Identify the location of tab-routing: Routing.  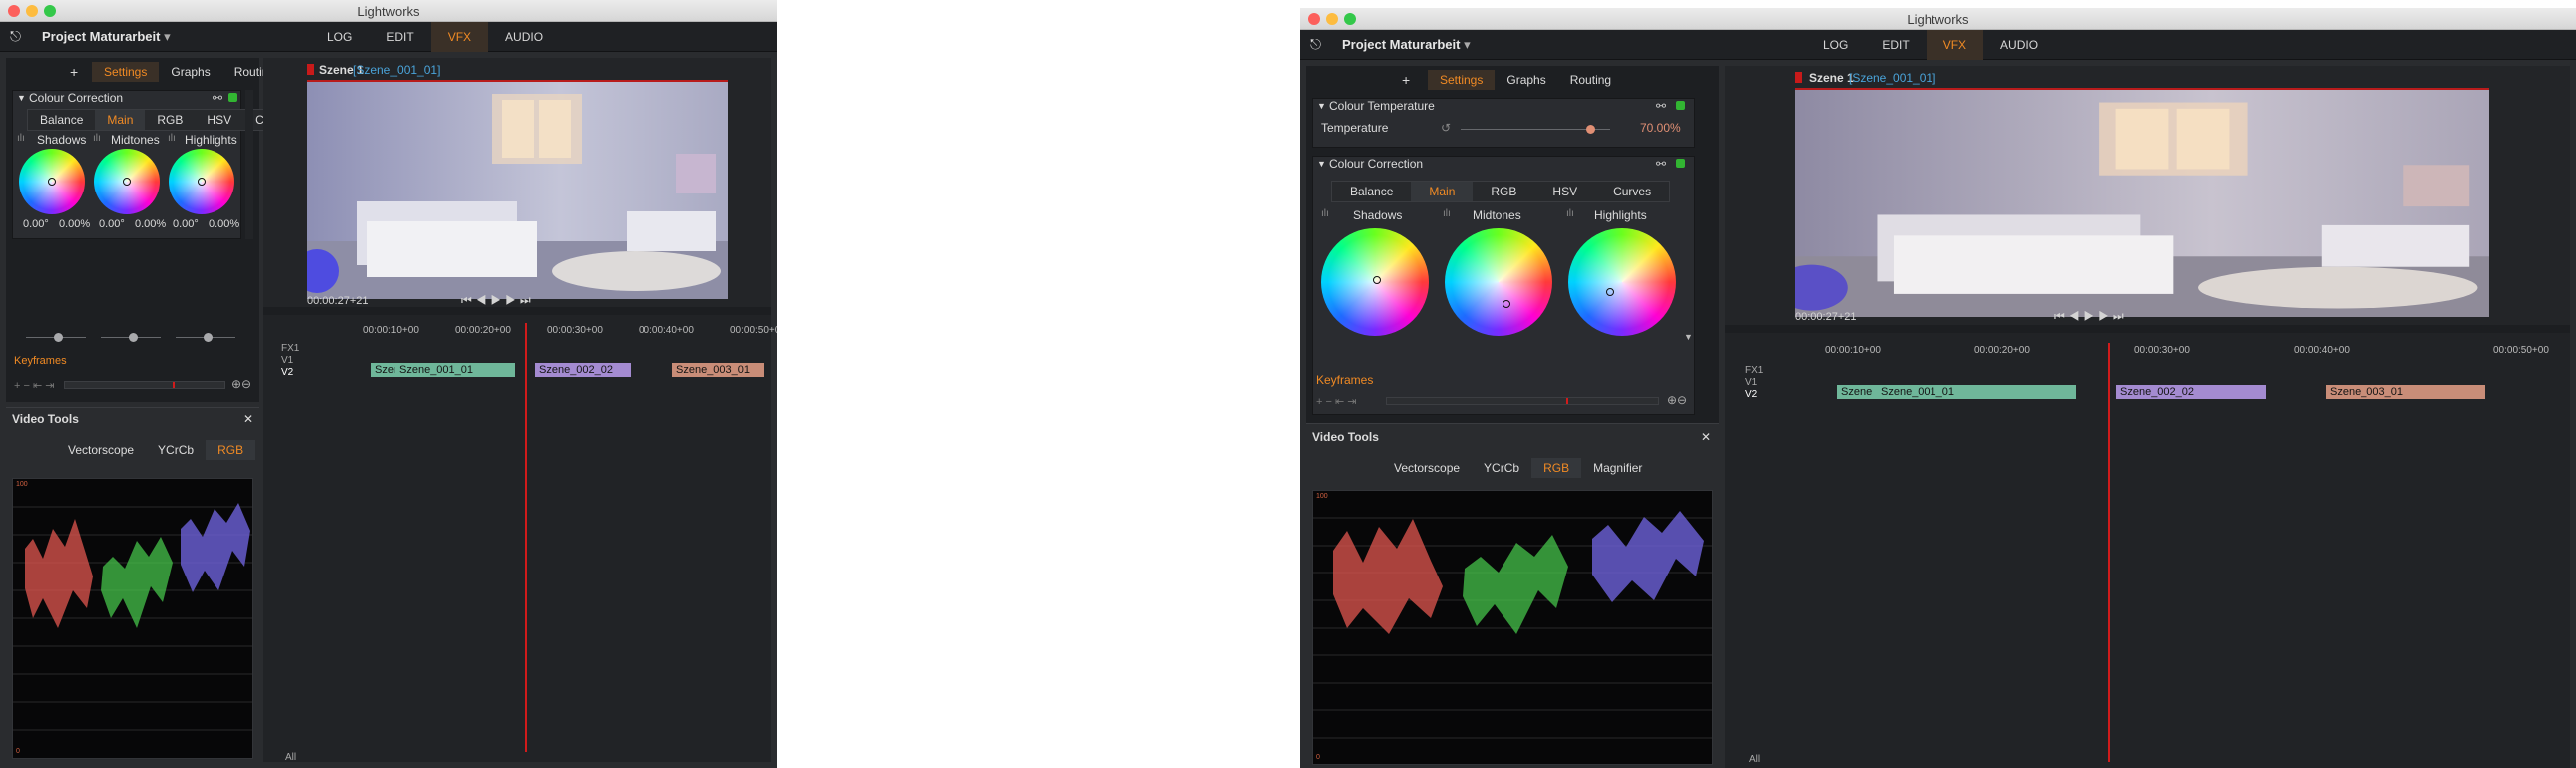
(1590, 80).